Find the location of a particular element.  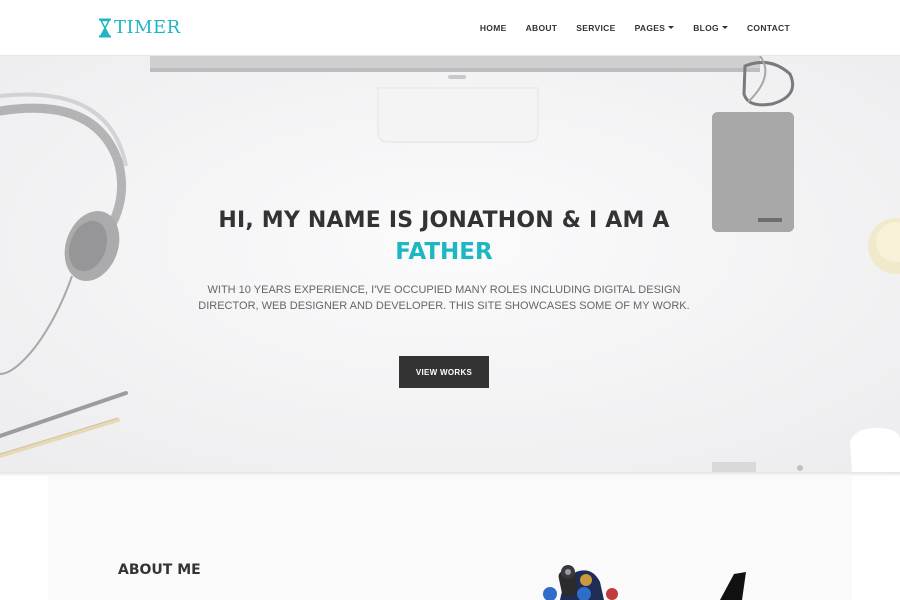

about-title: ABOUT ME is located at coordinates (159, 570).